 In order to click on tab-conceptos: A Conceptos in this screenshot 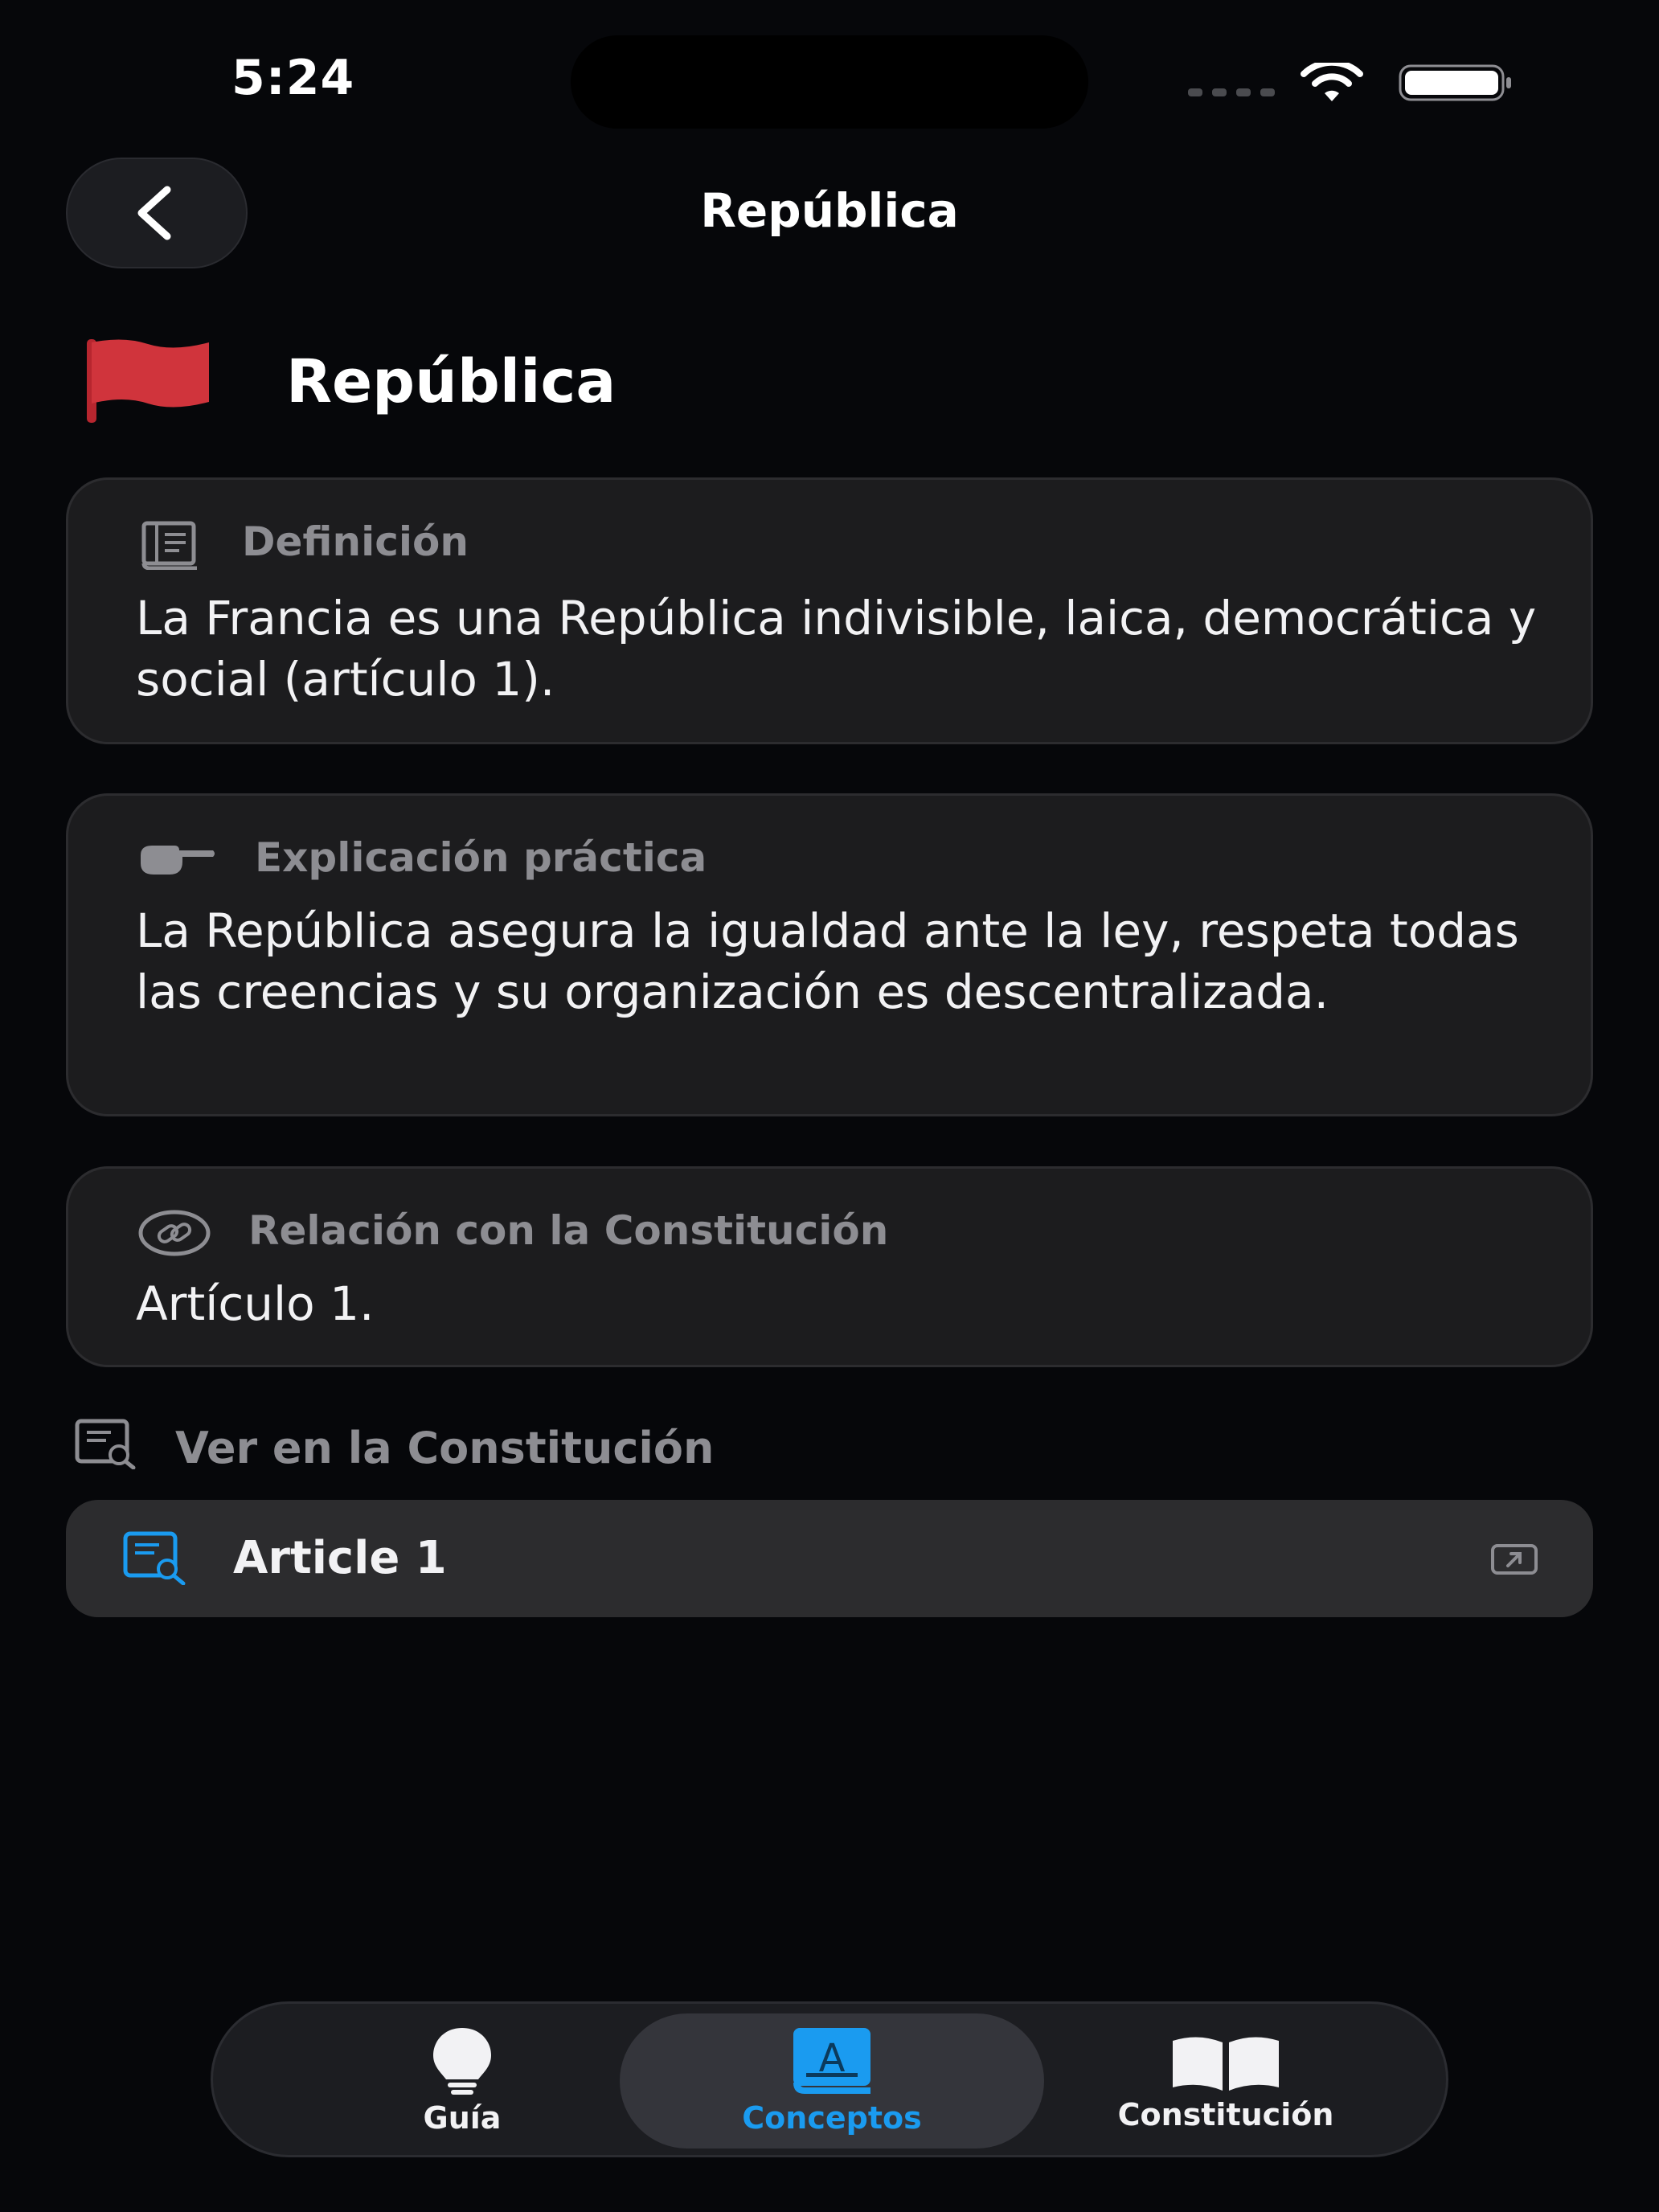, I will do `click(831, 2082)`.